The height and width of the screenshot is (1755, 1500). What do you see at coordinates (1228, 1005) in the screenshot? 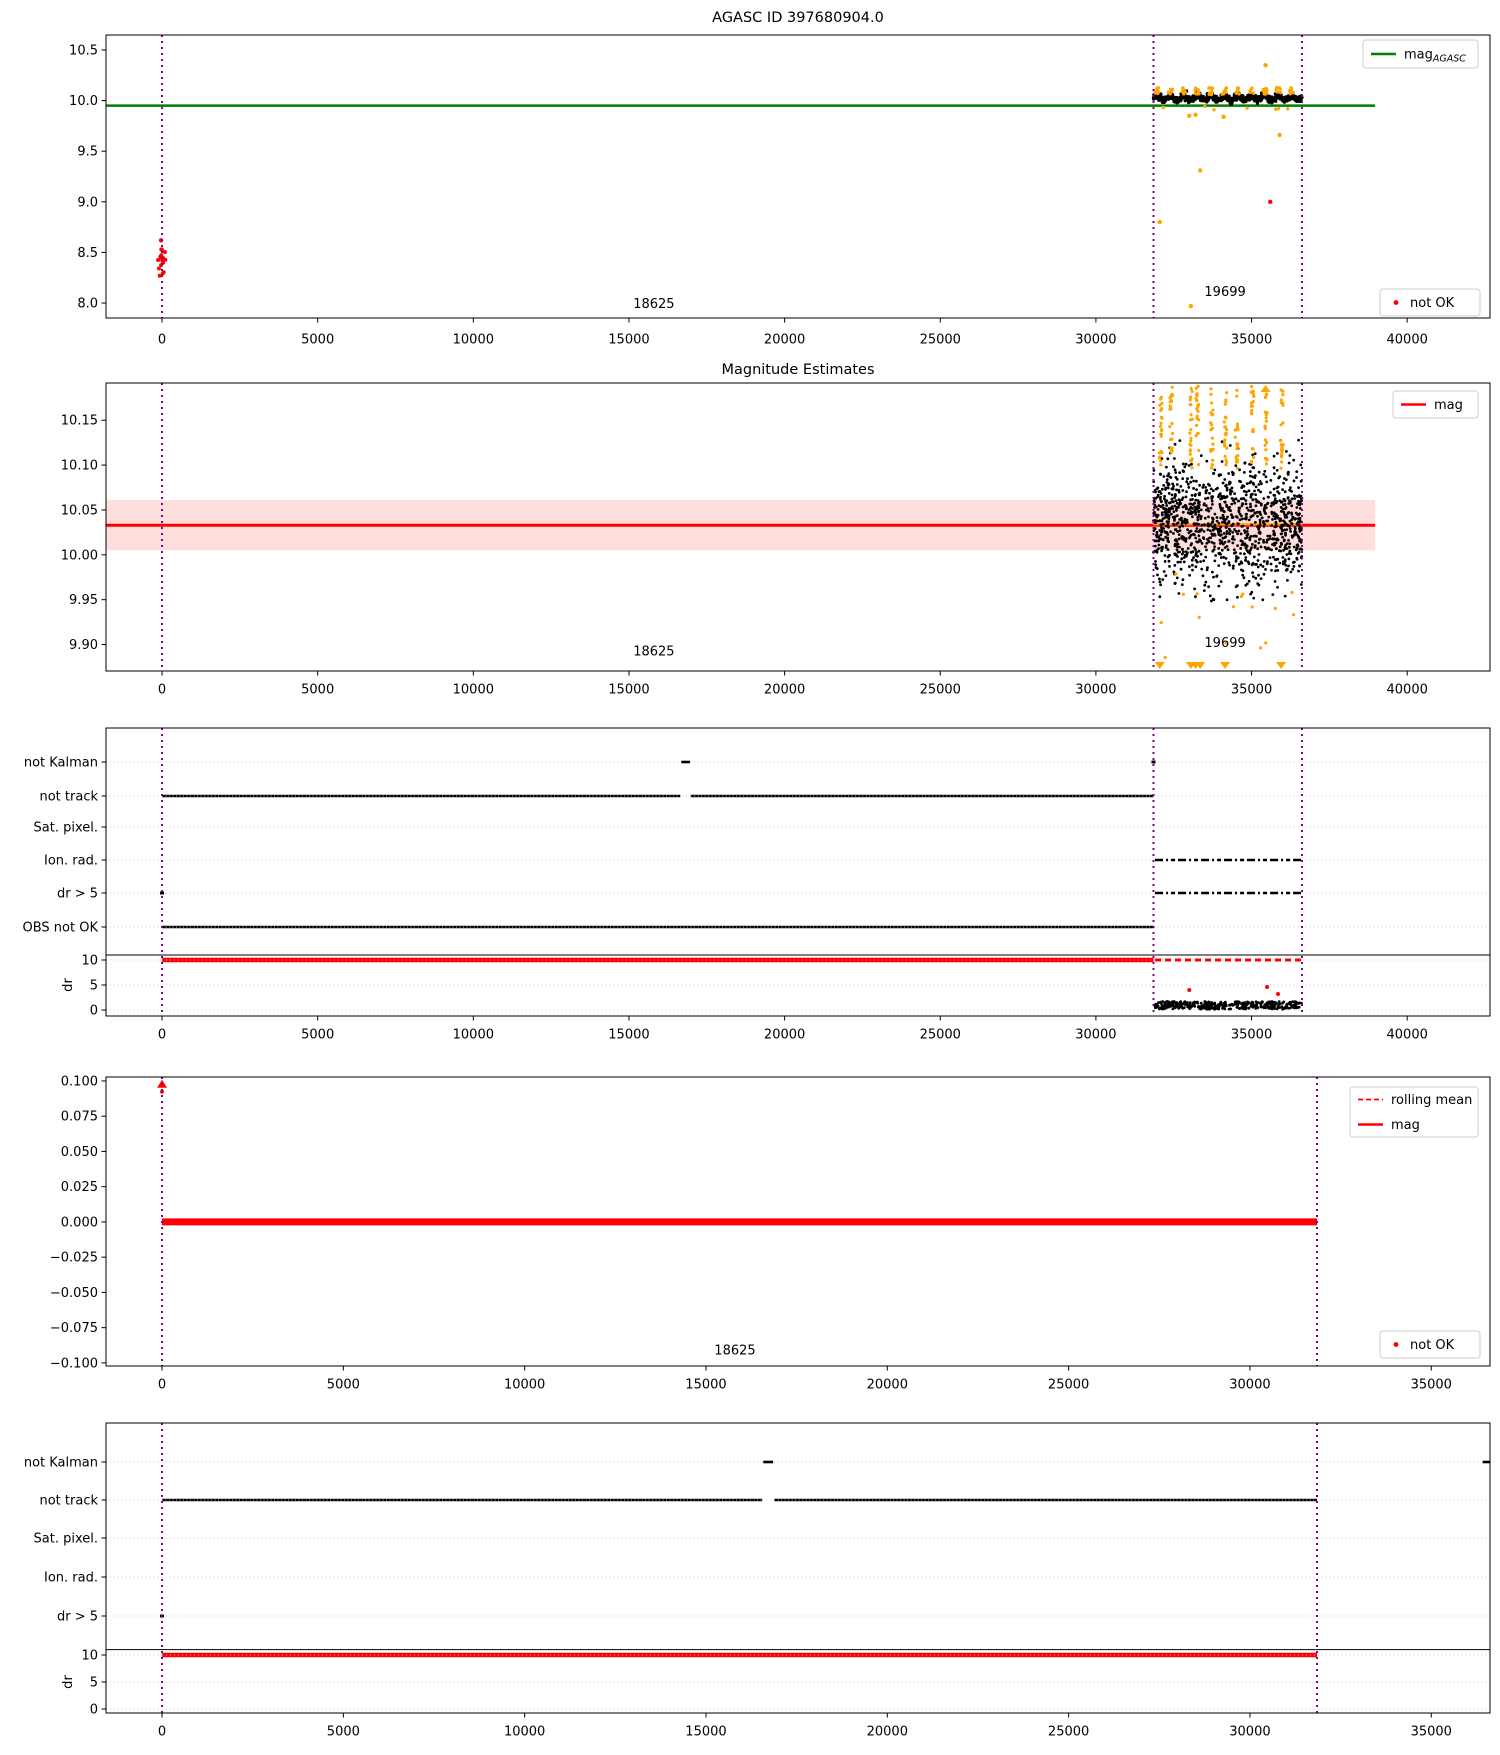
I see `dr-scatter` at bounding box center [1228, 1005].